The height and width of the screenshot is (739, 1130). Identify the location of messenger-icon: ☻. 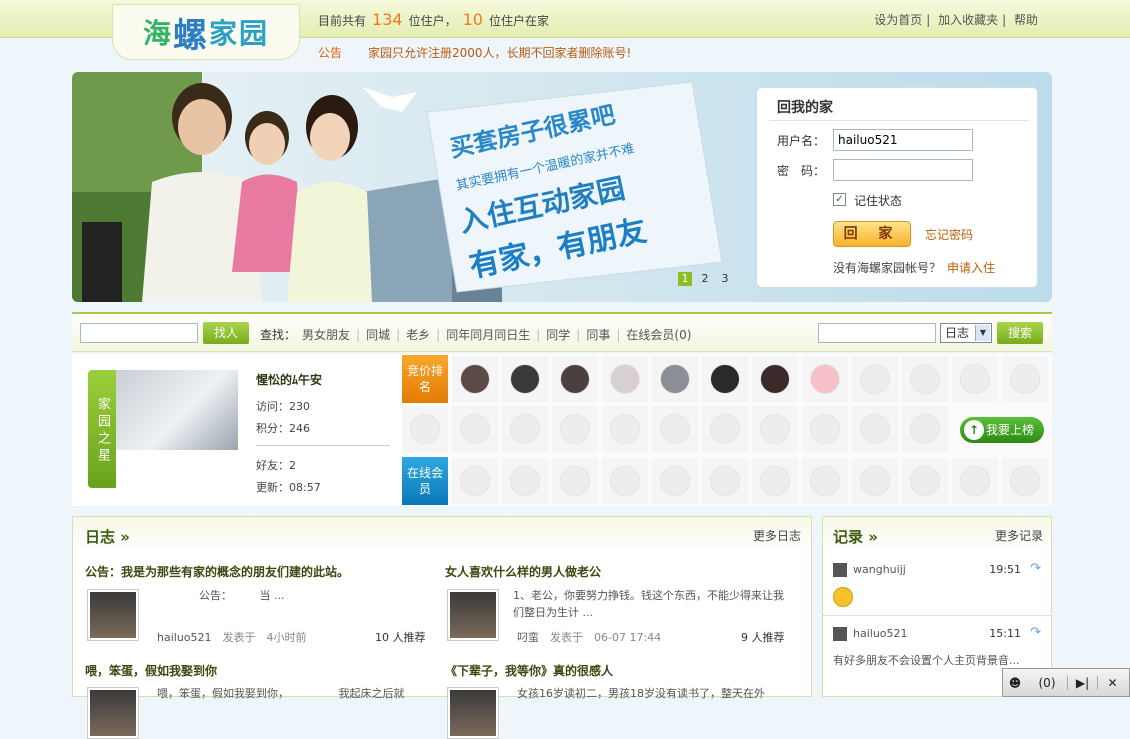
(1015, 683).